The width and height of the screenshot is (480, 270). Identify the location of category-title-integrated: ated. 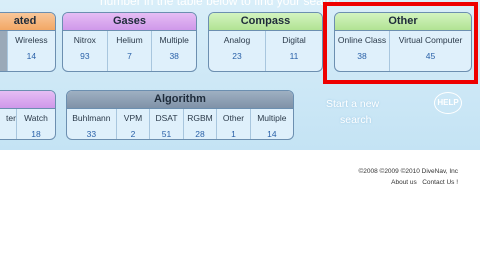
(27, 22).